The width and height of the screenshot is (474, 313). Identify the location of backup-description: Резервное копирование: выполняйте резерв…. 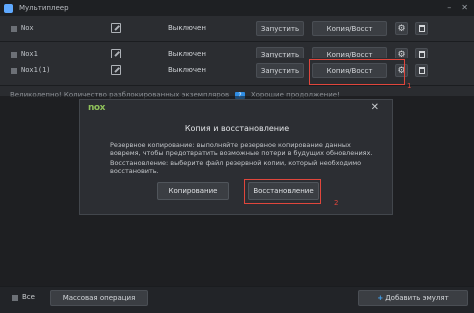
(241, 149).